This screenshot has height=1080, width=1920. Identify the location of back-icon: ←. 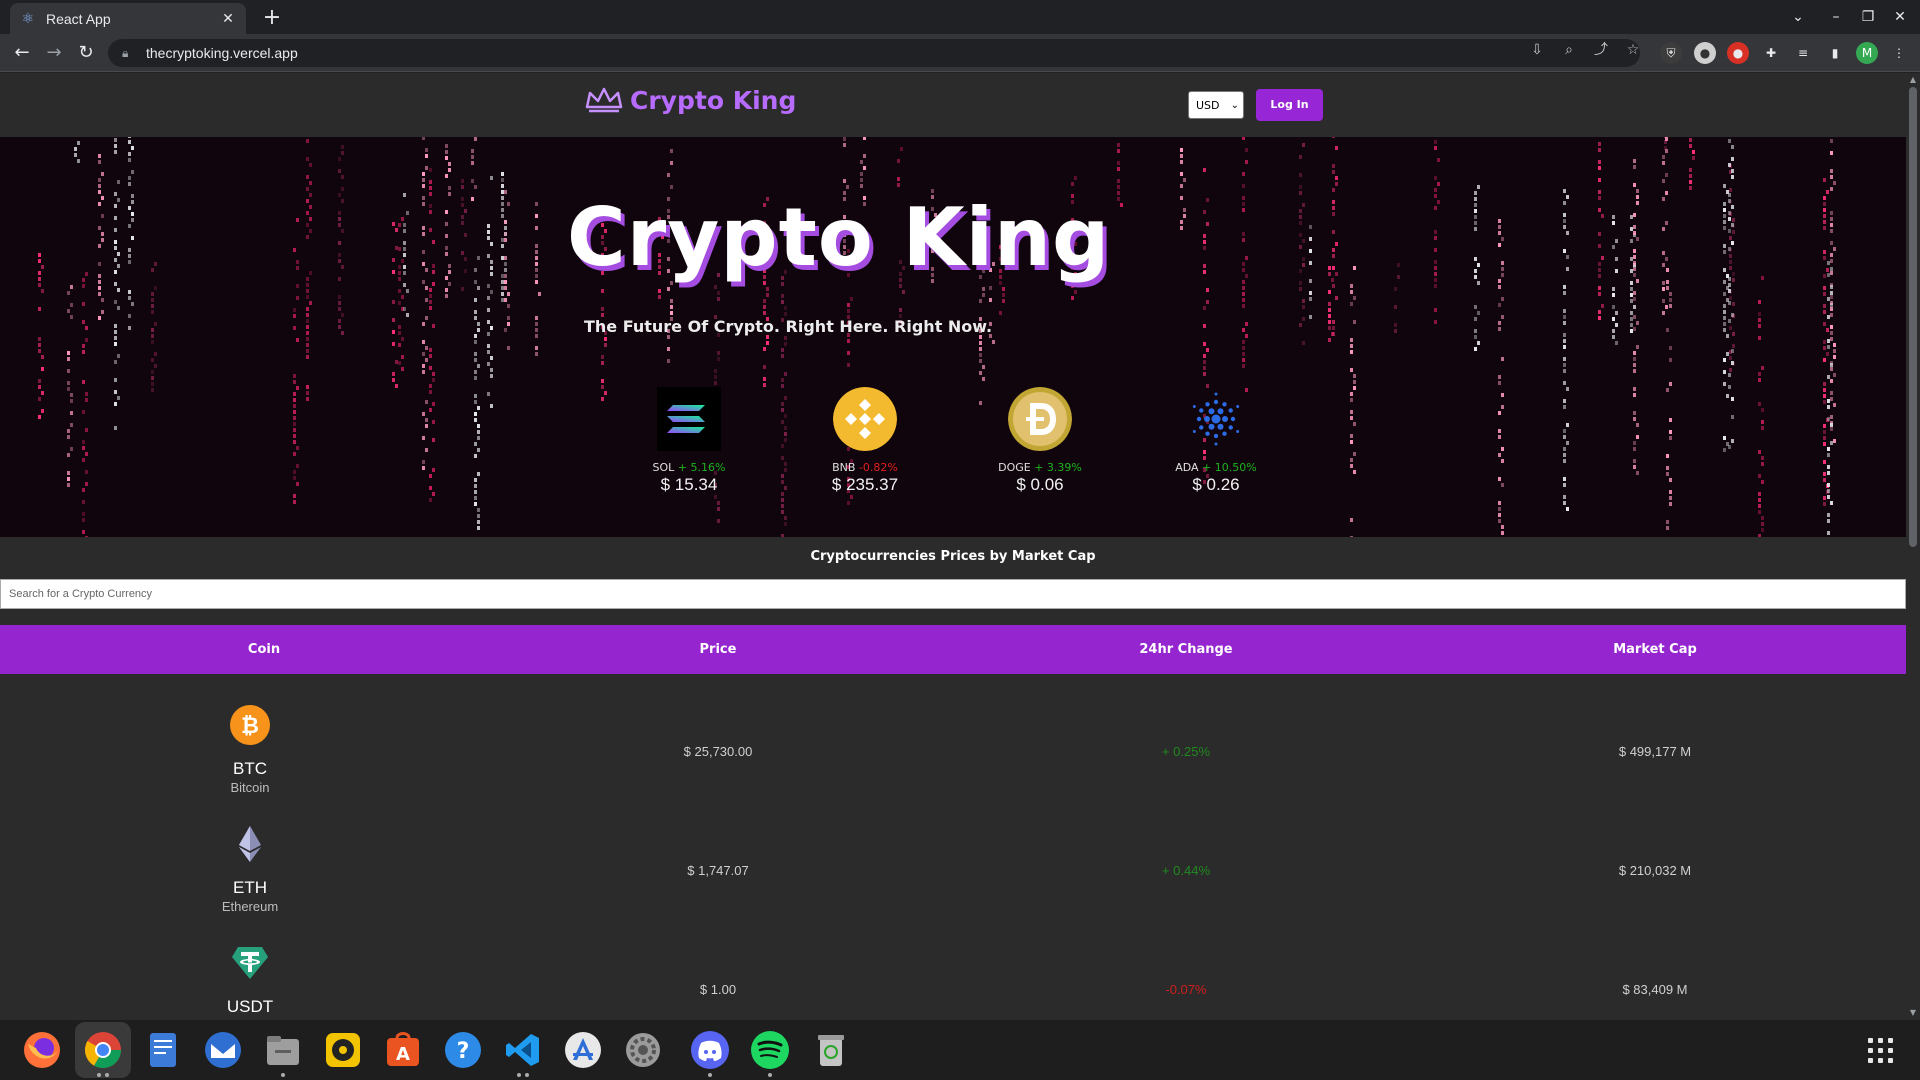
(22, 53).